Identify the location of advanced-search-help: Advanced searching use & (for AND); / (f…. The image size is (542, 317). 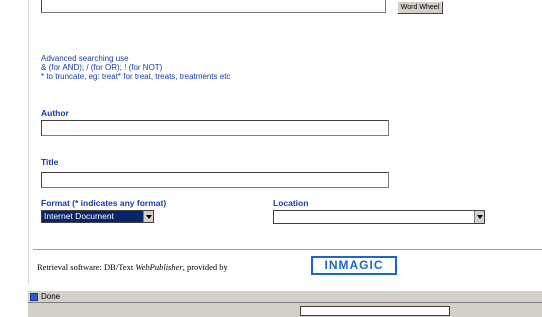
(135, 67).